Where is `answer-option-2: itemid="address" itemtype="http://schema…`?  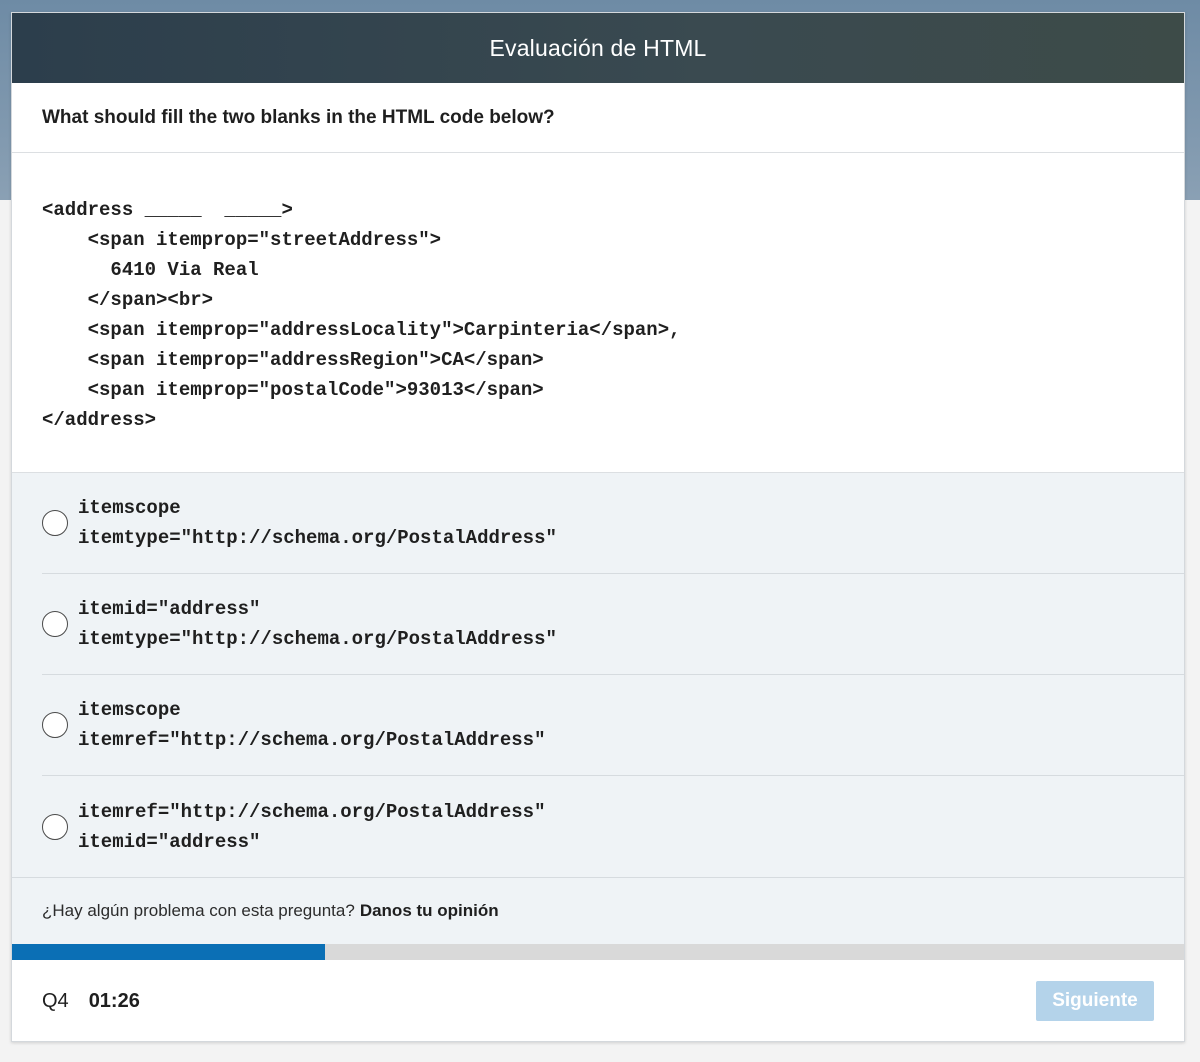
answer-option-2: itemid="address" itemtype="http://schema… is located at coordinates (613, 624).